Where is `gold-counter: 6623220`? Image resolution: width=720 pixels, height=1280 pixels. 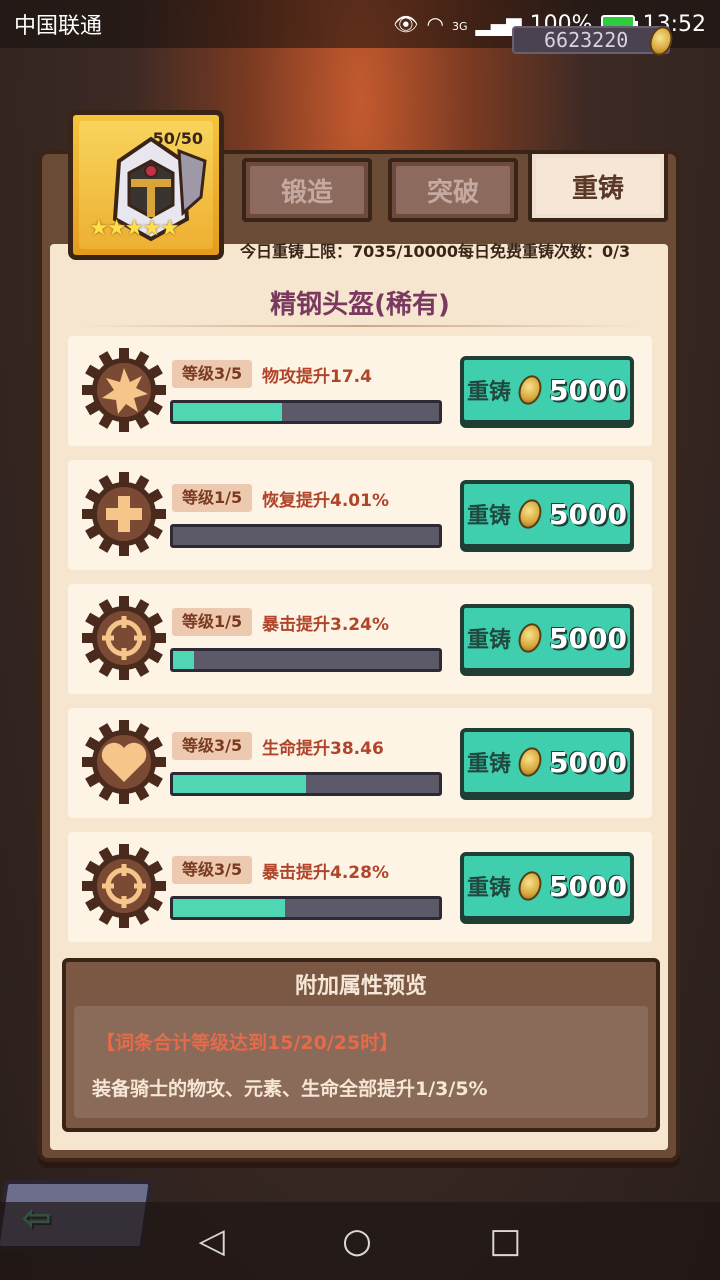 gold-counter: 6623220 is located at coordinates (591, 40).